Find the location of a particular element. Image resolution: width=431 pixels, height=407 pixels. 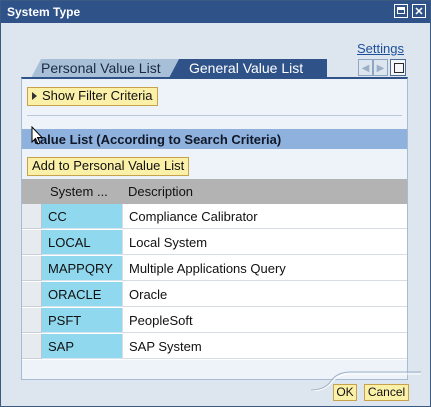

cell-system: PSFT is located at coordinates (82, 320).